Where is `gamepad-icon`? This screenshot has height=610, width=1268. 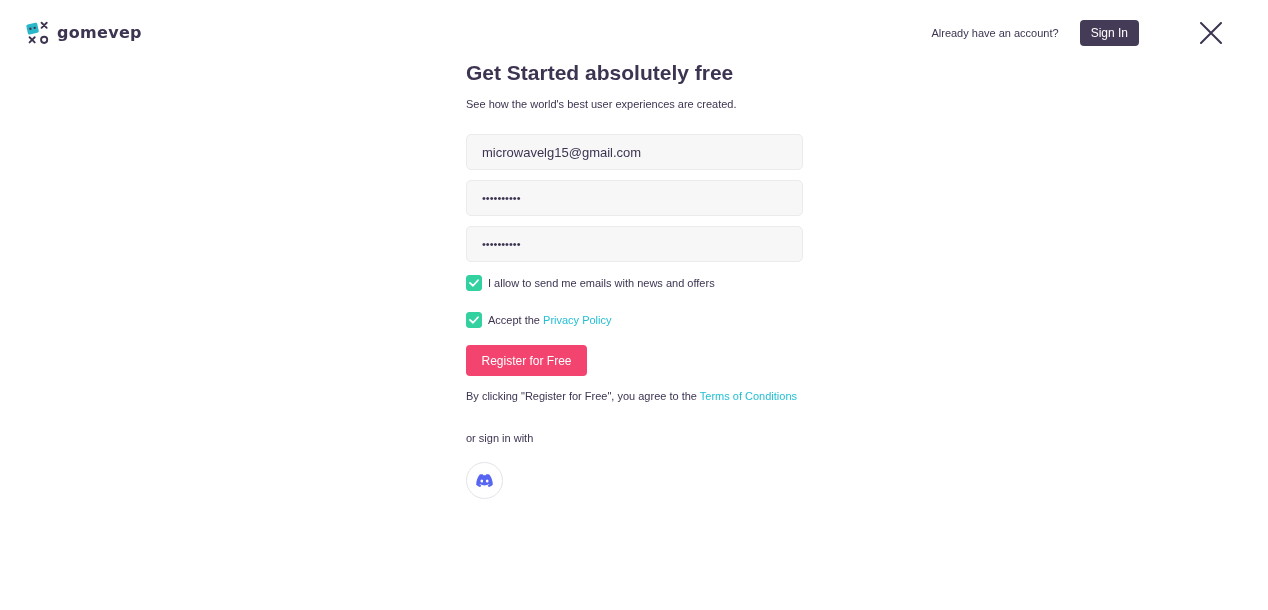 gamepad-icon is located at coordinates (484, 480).